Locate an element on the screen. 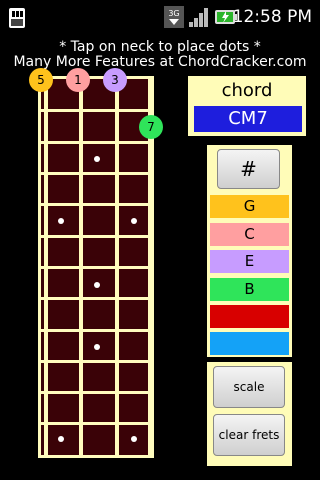 Image resolution: width=320 pixels, height=480 pixels. chord-display: chord CM7 is located at coordinates (247, 106).